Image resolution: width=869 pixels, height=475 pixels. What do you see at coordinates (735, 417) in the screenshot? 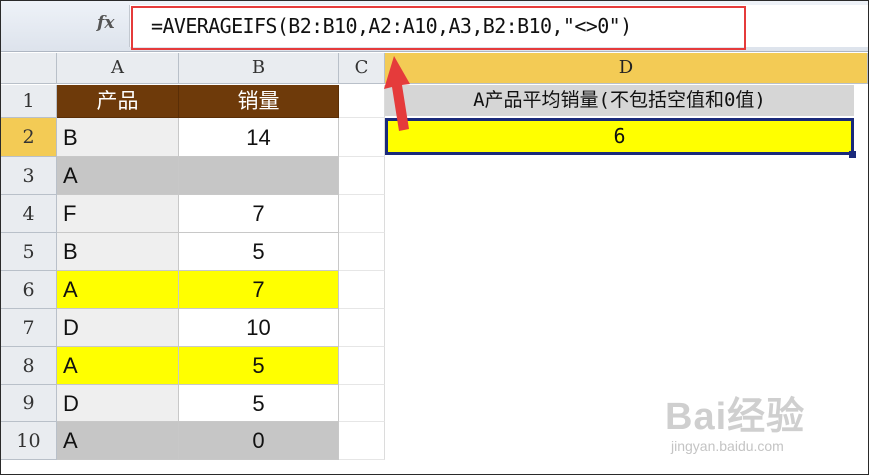
I see `watermark-logo: Bai经验` at bounding box center [735, 417].